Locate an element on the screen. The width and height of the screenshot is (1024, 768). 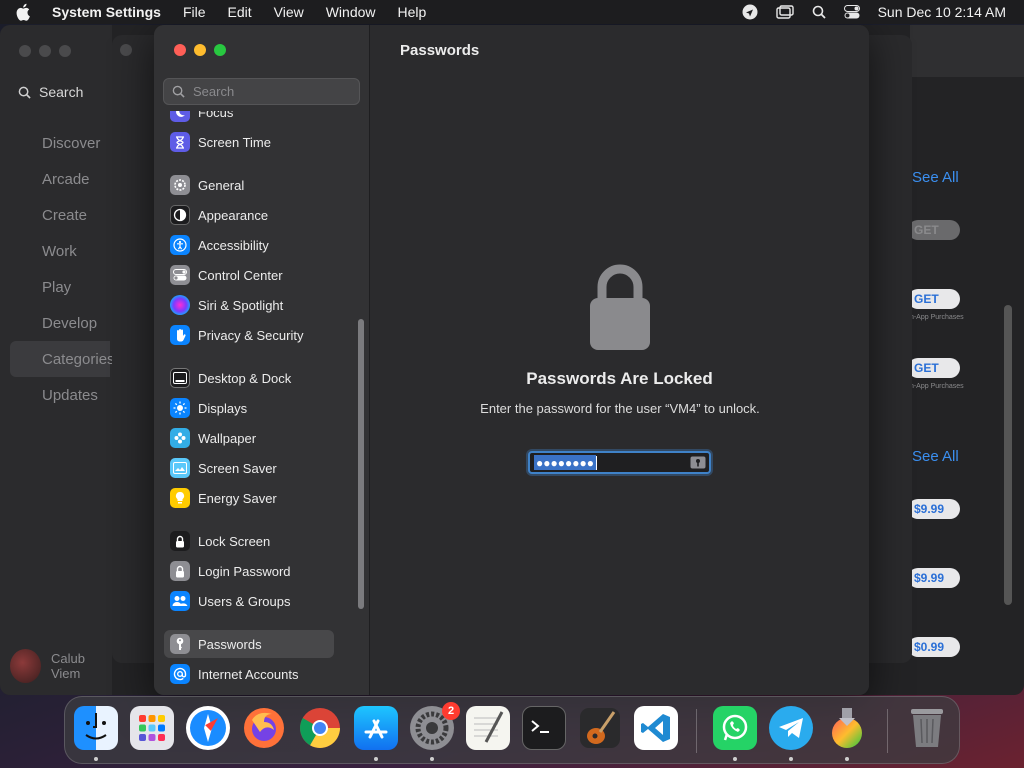
app-store-nav-arcade: Arcade is located at coordinates (60, 179).